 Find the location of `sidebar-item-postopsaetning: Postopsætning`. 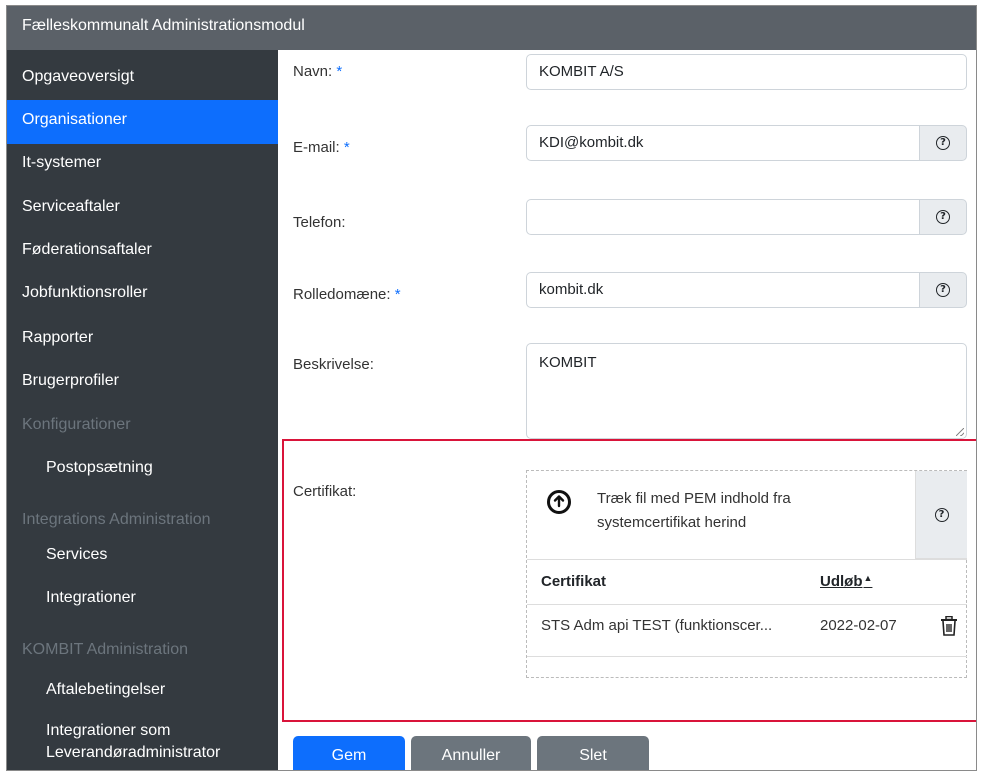

sidebar-item-postopsaetning: Postopsætning is located at coordinates (142, 468).